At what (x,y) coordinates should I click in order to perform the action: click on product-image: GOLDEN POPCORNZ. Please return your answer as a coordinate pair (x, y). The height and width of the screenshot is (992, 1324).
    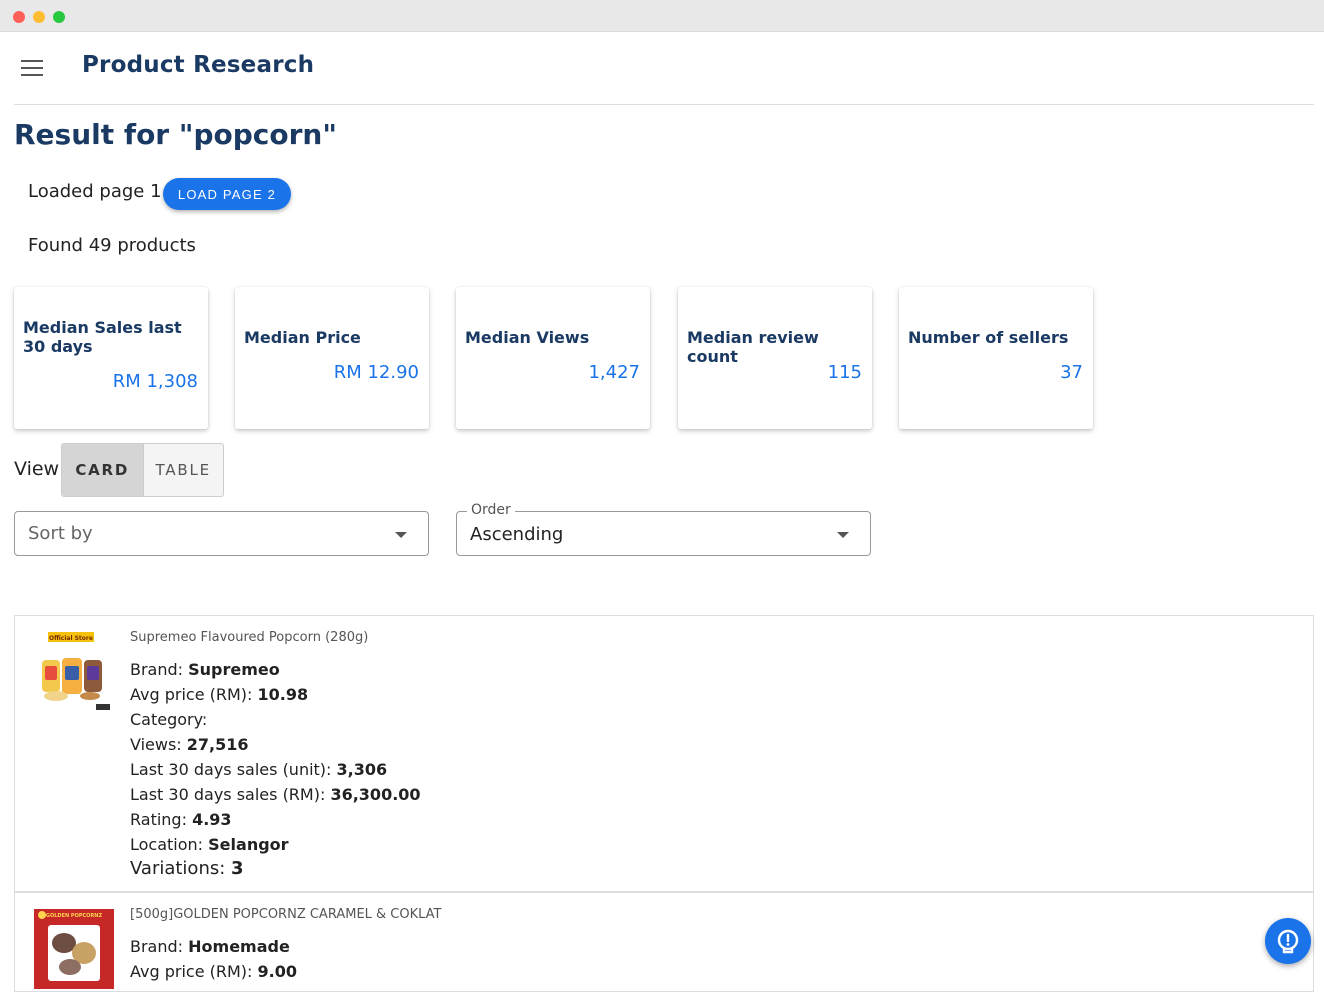
    Looking at the image, I should click on (74, 948).